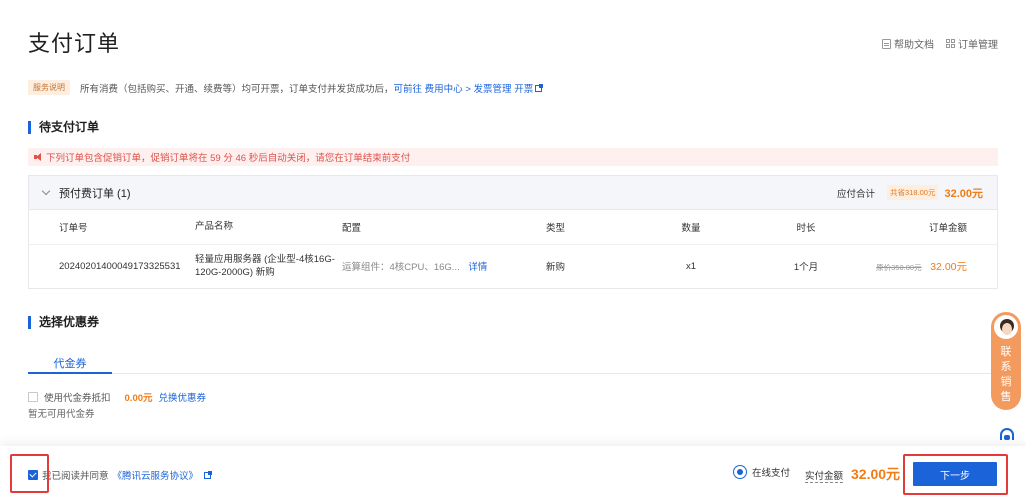  Describe the element at coordinates (876, 474) in the screenshot. I see `pay-amount: 32.00元` at that location.